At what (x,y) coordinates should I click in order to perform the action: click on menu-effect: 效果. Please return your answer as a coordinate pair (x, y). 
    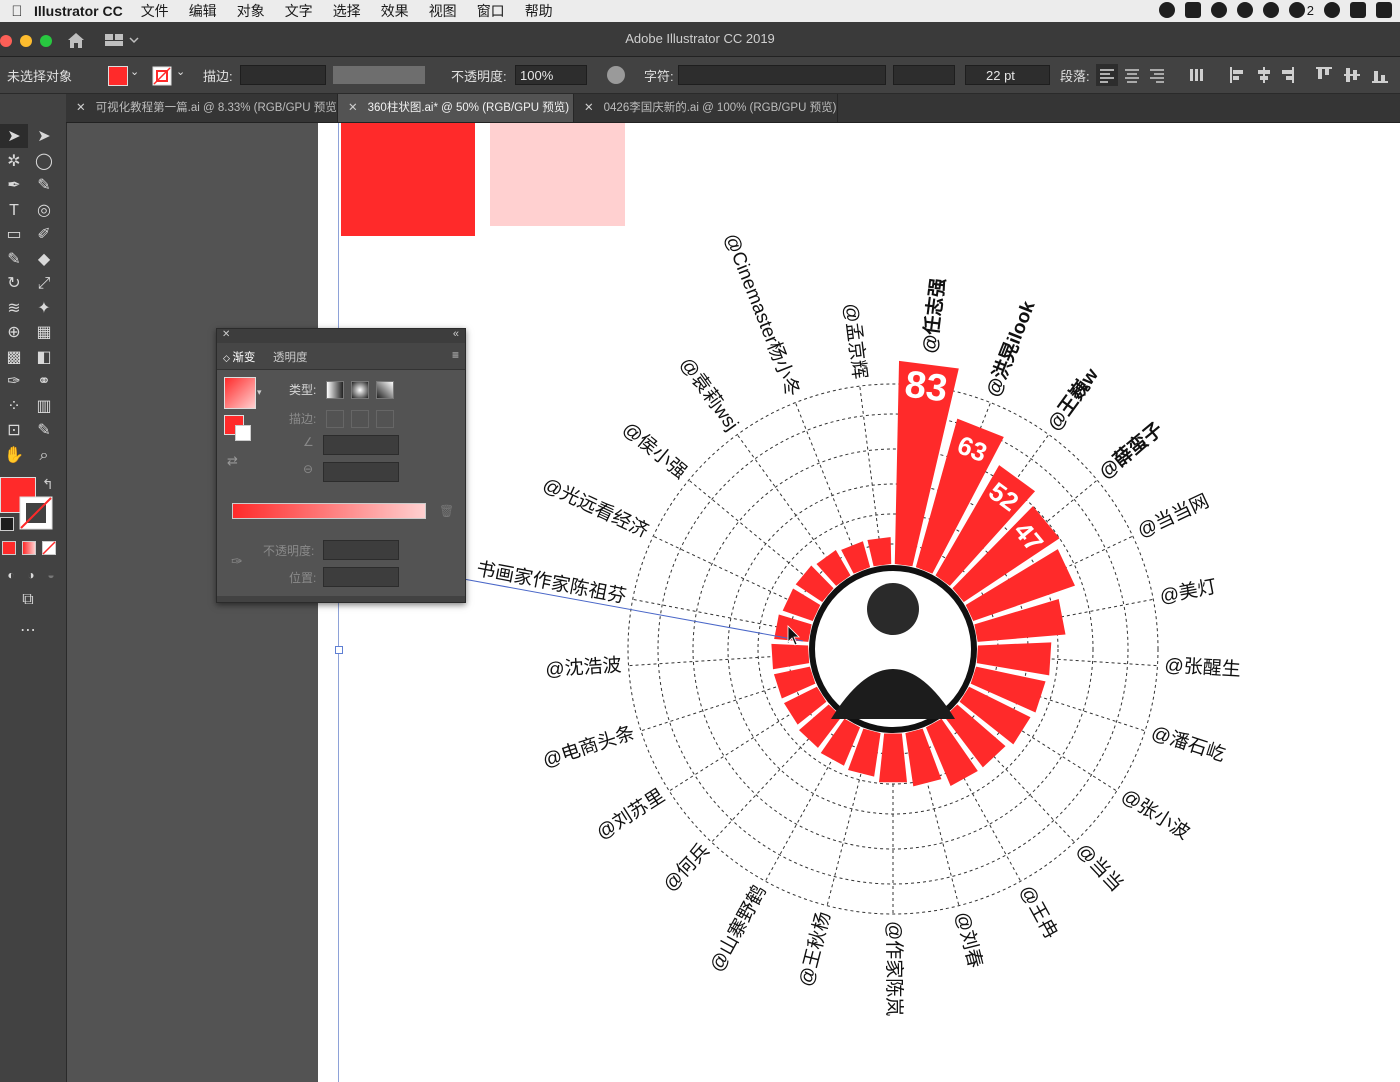
    Looking at the image, I should click on (395, 11).